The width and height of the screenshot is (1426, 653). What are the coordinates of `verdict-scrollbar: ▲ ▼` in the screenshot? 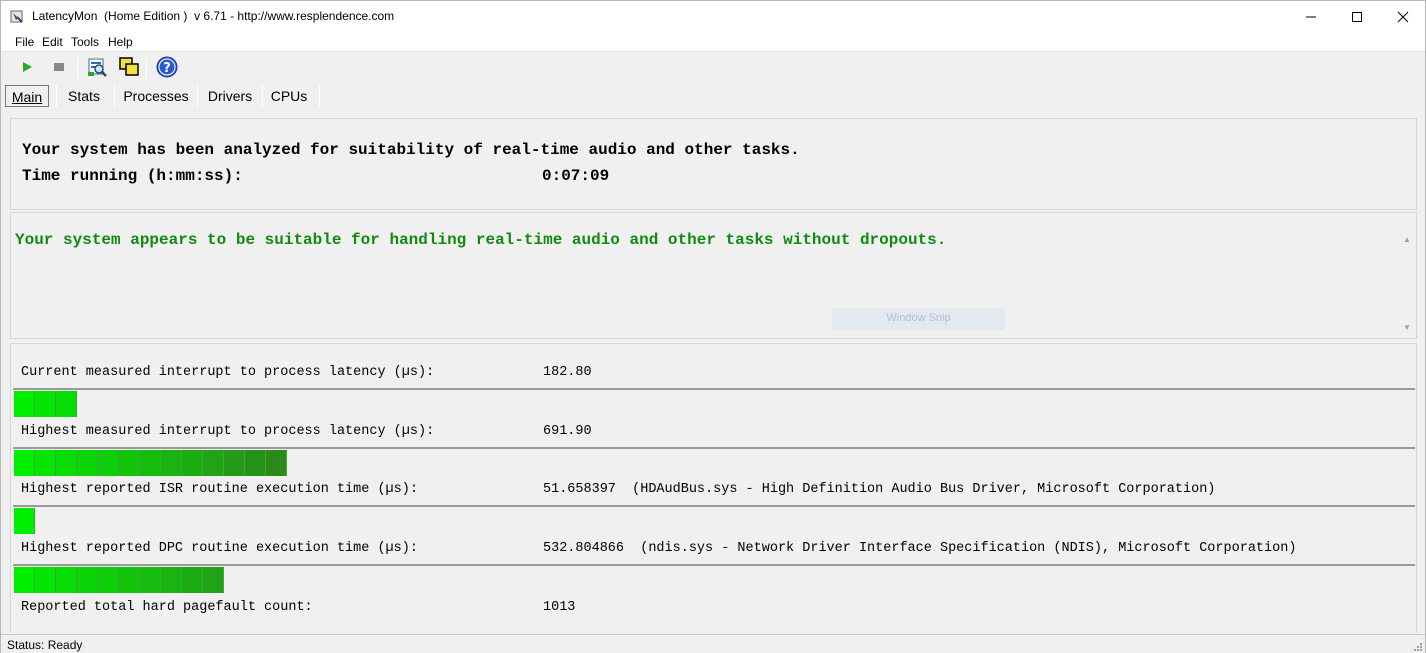 It's located at (1407, 285).